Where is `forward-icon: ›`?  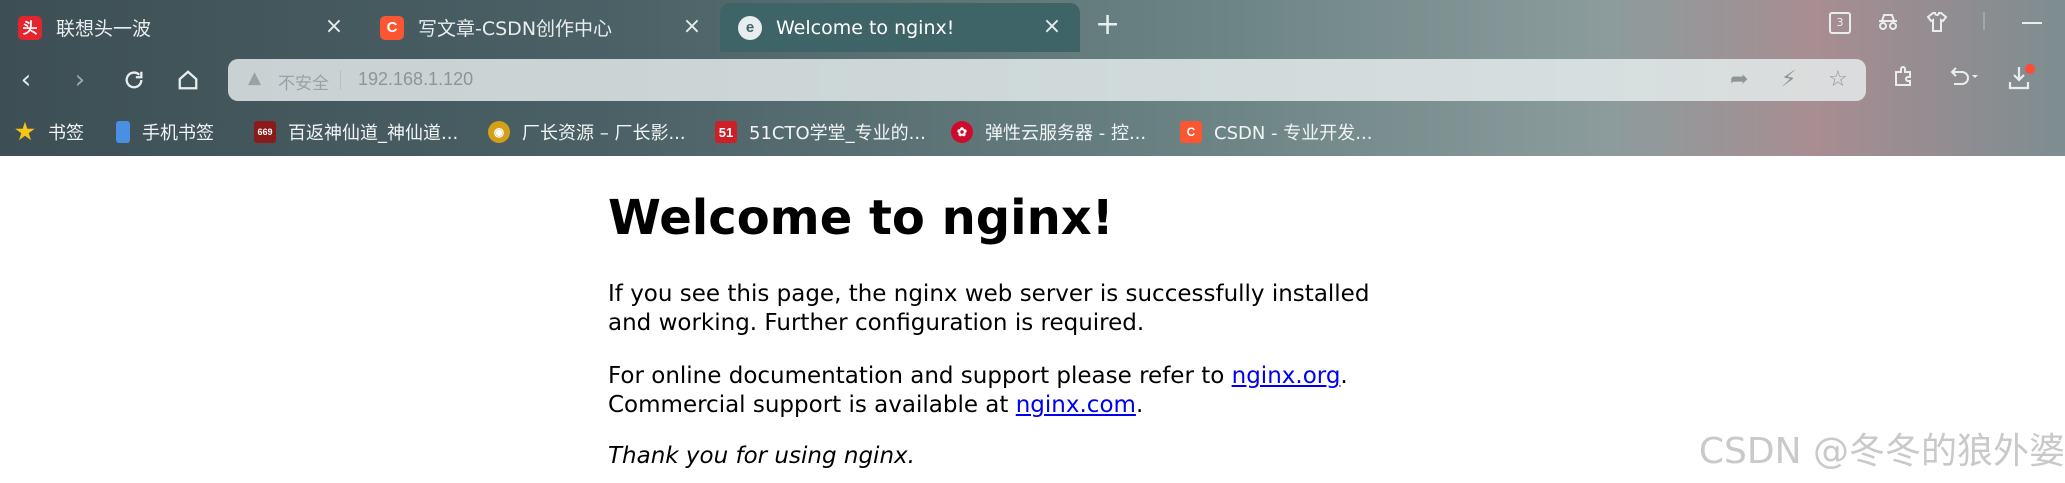 forward-icon: › is located at coordinates (80, 80).